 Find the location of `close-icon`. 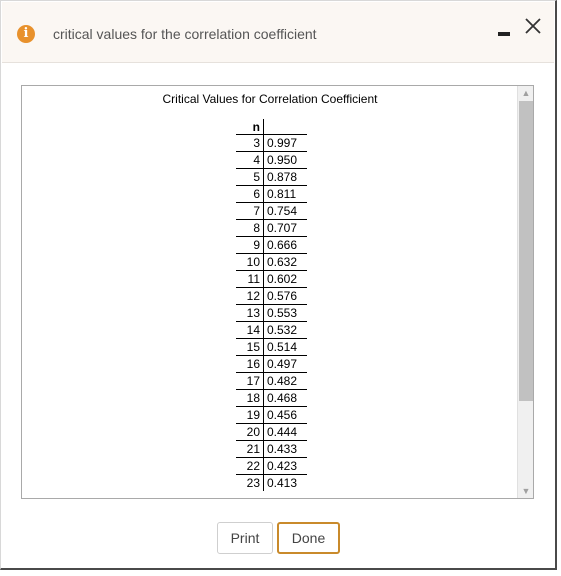

close-icon is located at coordinates (533, 26).